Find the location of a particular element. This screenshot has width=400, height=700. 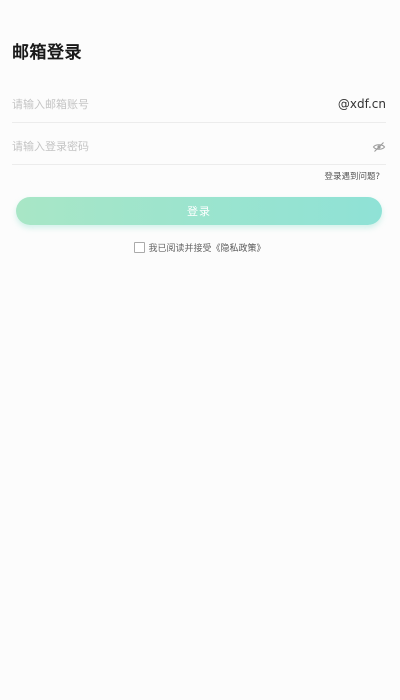

privacy-policy-link: 《隐私政策》 is located at coordinates (239, 249).